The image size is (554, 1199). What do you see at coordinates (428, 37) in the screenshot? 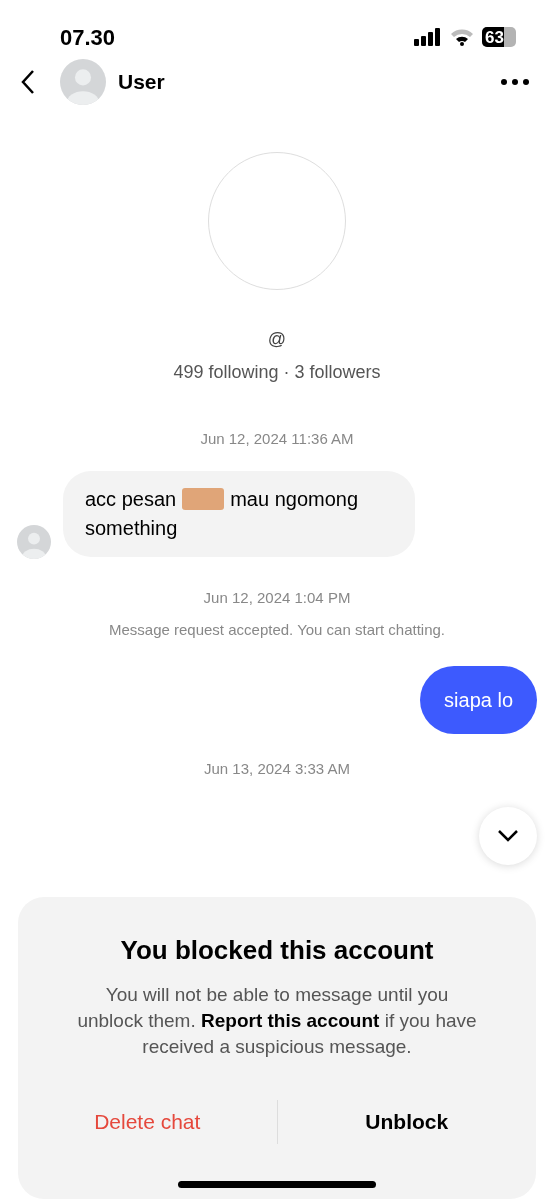
I see `signal-icon` at bounding box center [428, 37].